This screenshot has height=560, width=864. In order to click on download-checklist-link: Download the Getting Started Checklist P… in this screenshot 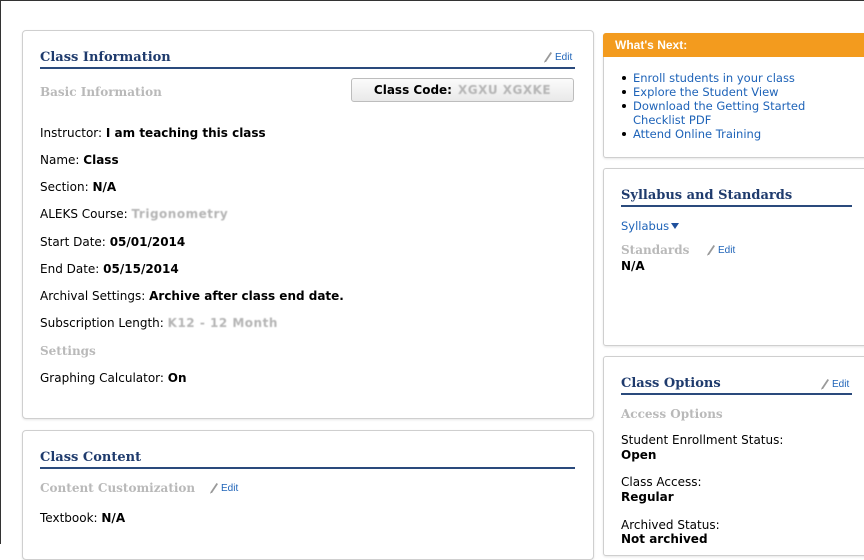, I will do `click(736, 113)`.